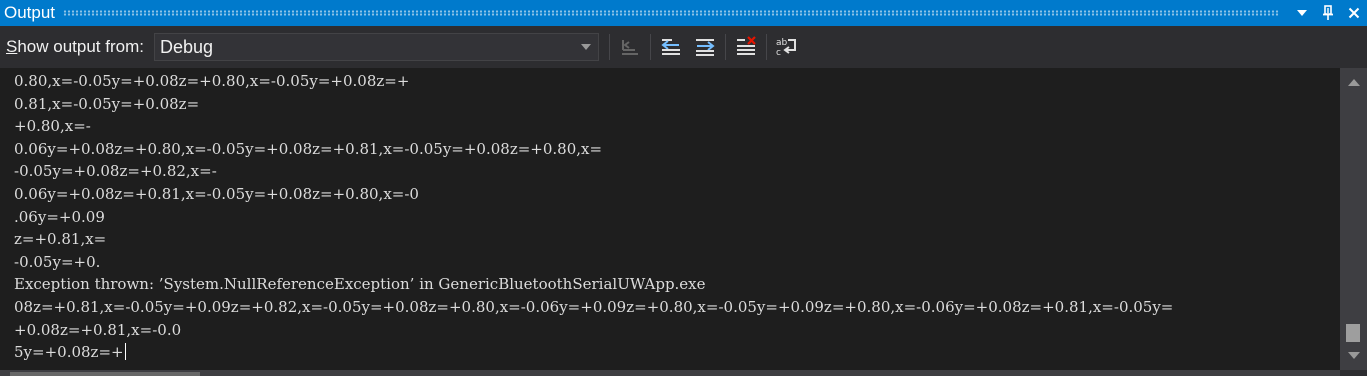 The width and height of the screenshot is (1367, 376). What do you see at coordinates (593, 239) in the screenshot?
I see `output-line: z=+0.81,x=` at bounding box center [593, 239].